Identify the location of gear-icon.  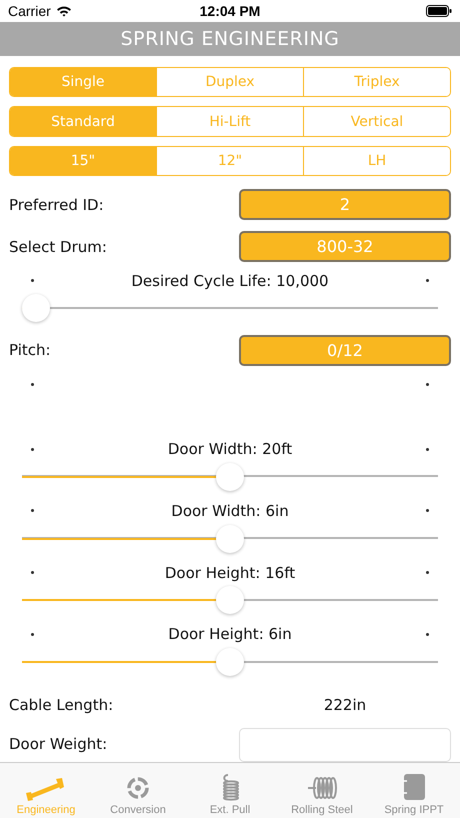
(138, 788).